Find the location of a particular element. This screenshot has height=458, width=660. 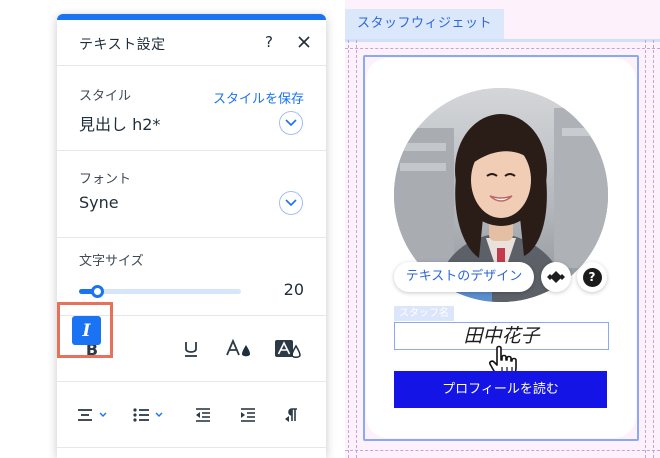

highlight-color-button is located at coordinates (288, 349).